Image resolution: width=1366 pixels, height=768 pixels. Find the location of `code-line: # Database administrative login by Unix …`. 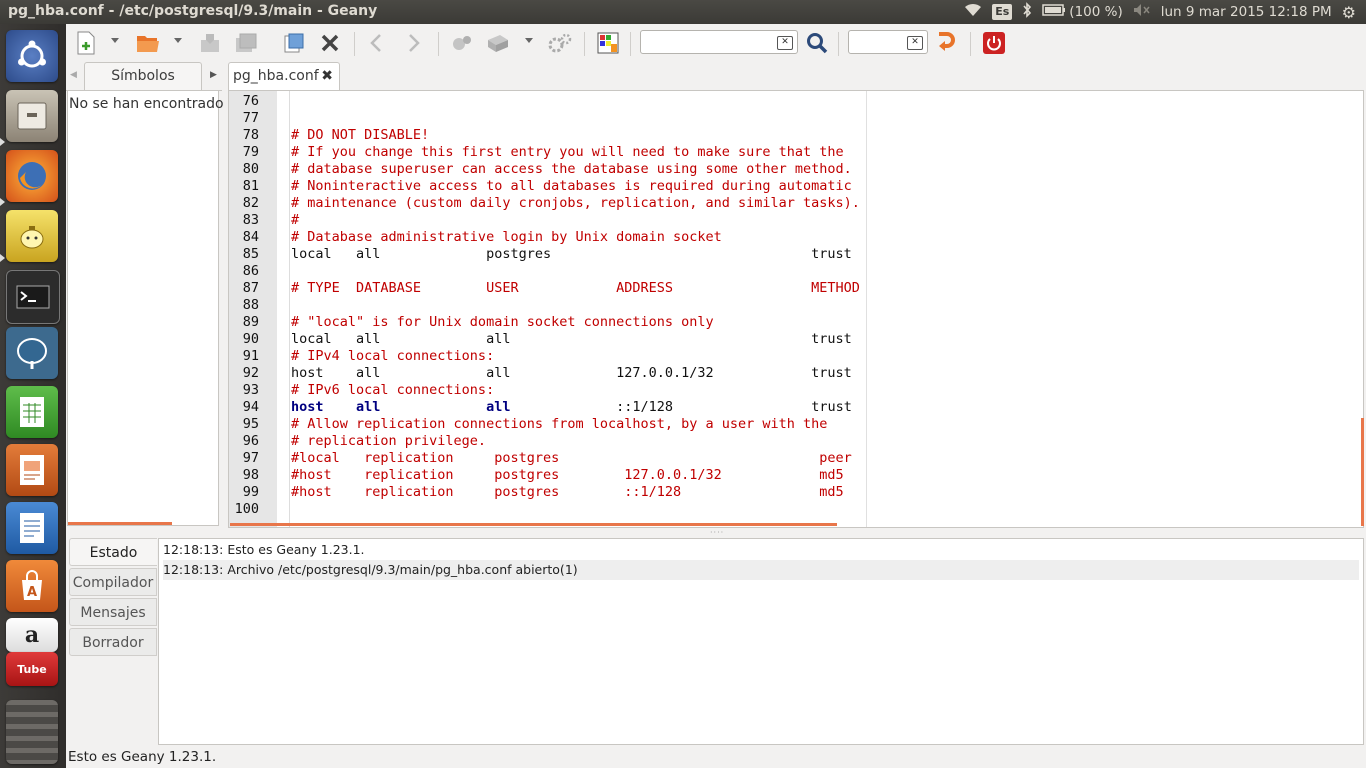

code-line: # Database administrative login by Unix … is located at coordinates (506, 237).